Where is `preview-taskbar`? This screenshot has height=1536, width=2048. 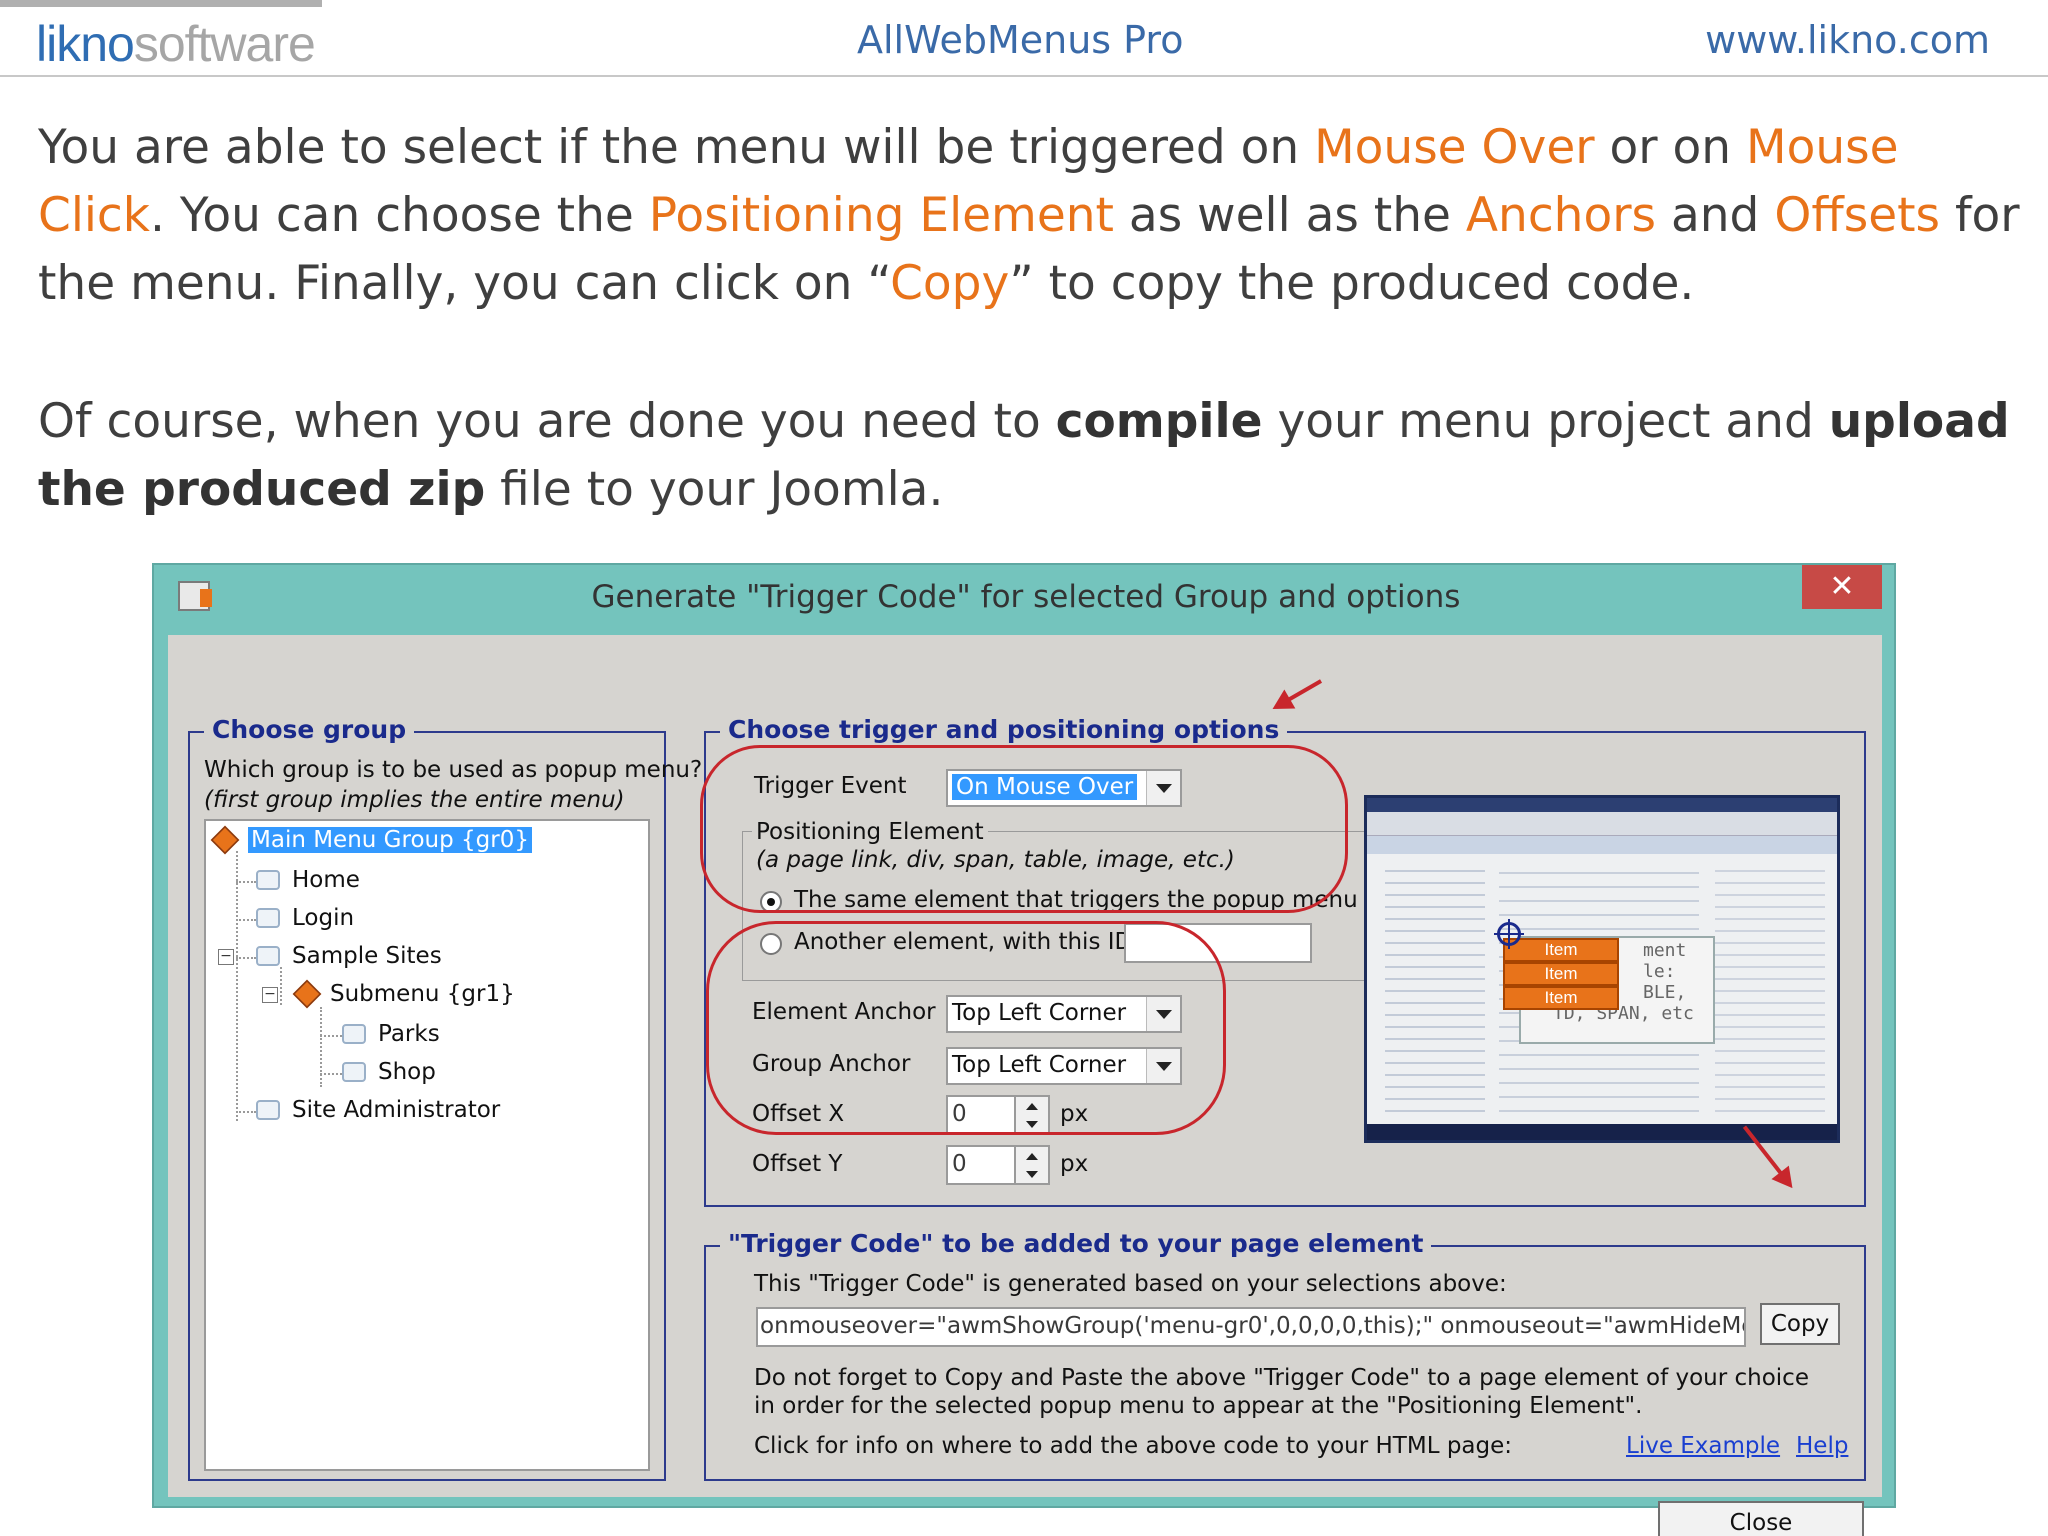 preview-taskbar is located at coordinates (1602, 1132).